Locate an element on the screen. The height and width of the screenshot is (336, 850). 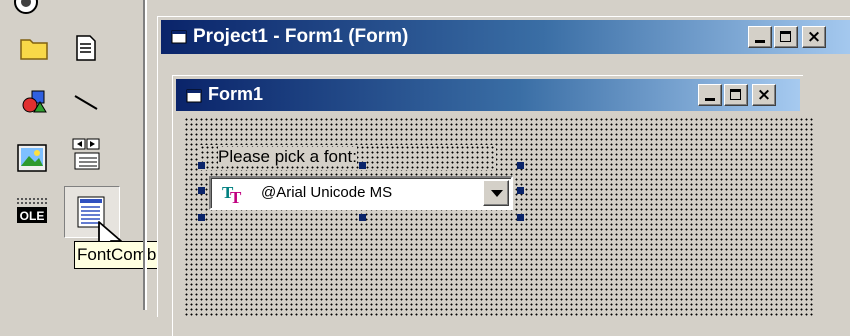
designer-title-text: Project1 - Form1 (Form) is located at coordinates (301, 36).